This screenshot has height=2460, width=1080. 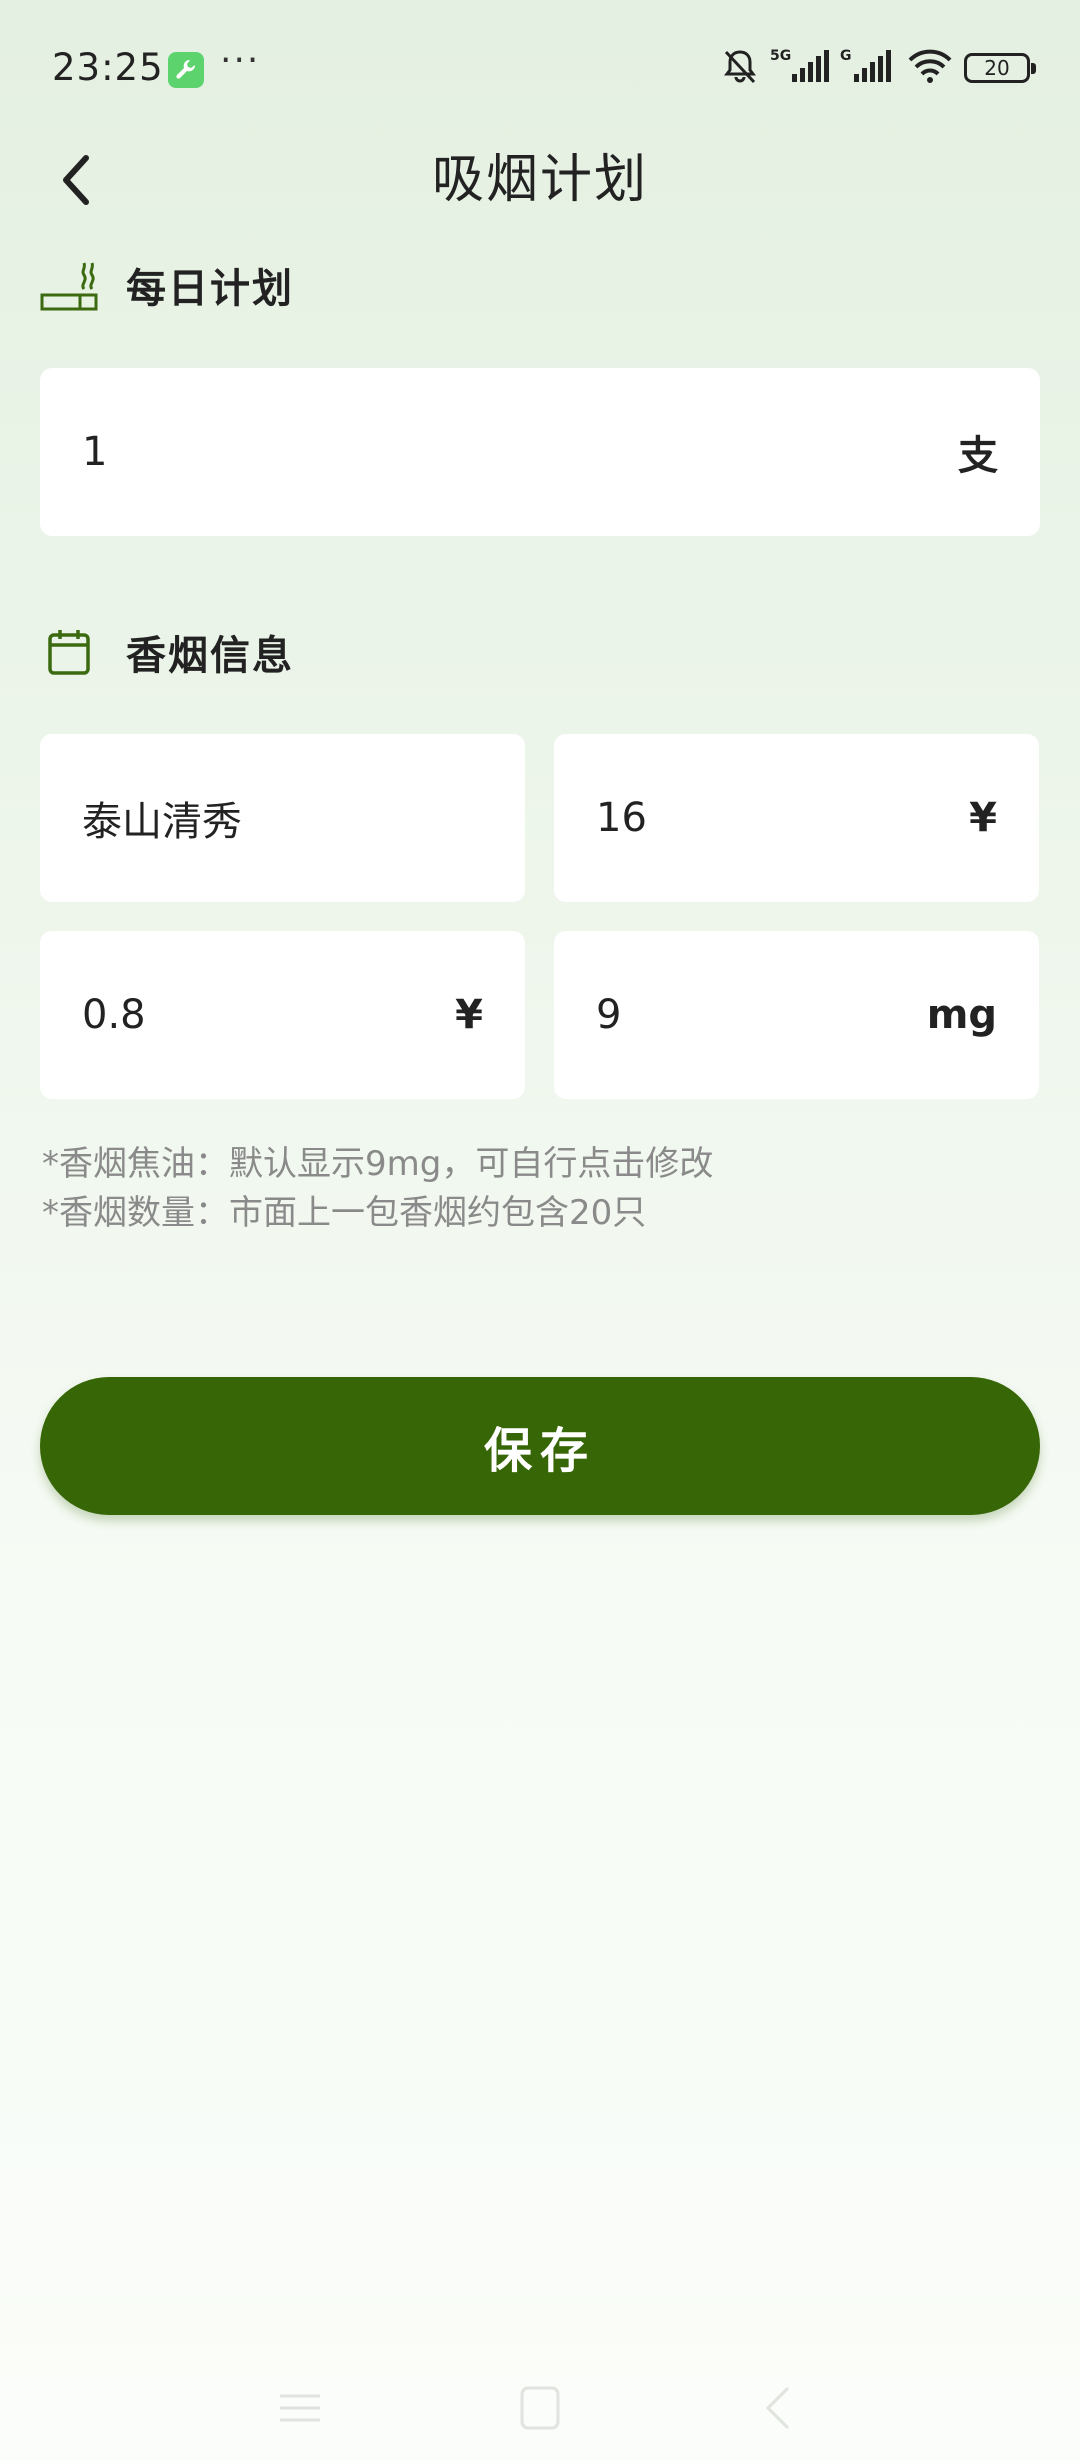 What do you see at coordinates (621, 818) in the screenshot?
I see `pack-price-value: 16` at bounding box center [621, 818].